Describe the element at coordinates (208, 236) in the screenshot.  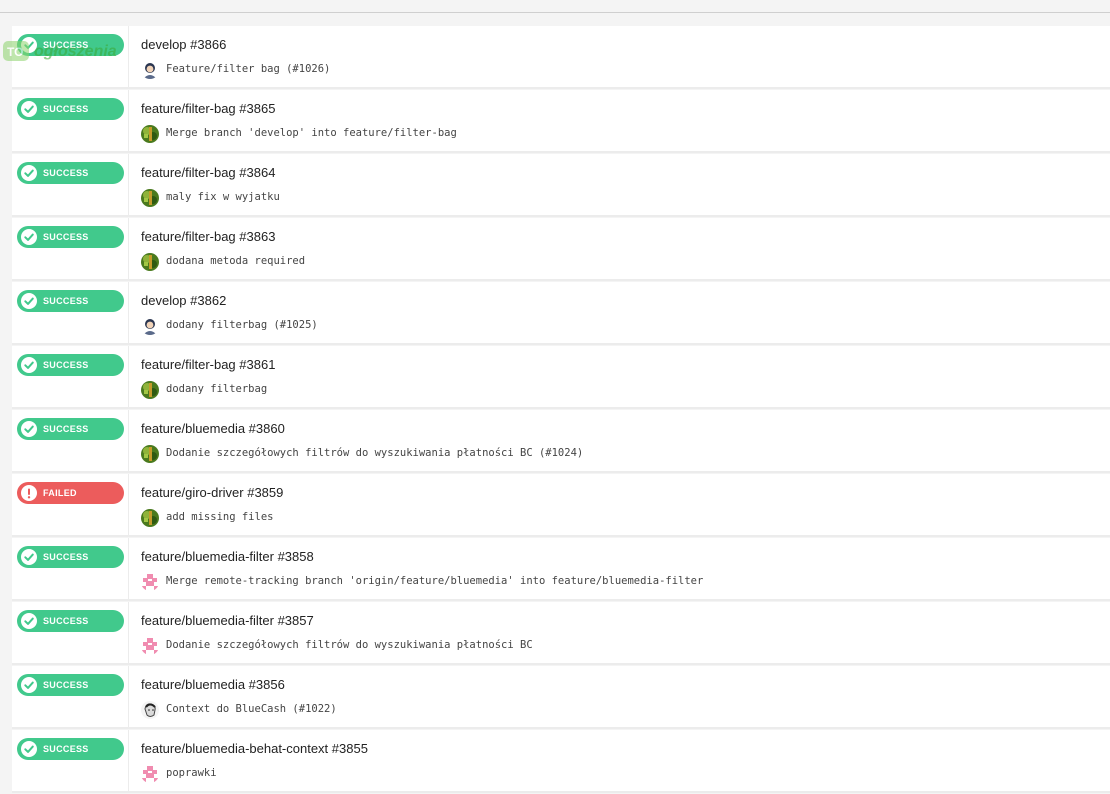
I see `build-title-link: feature/filter-bag #3863` at that location.